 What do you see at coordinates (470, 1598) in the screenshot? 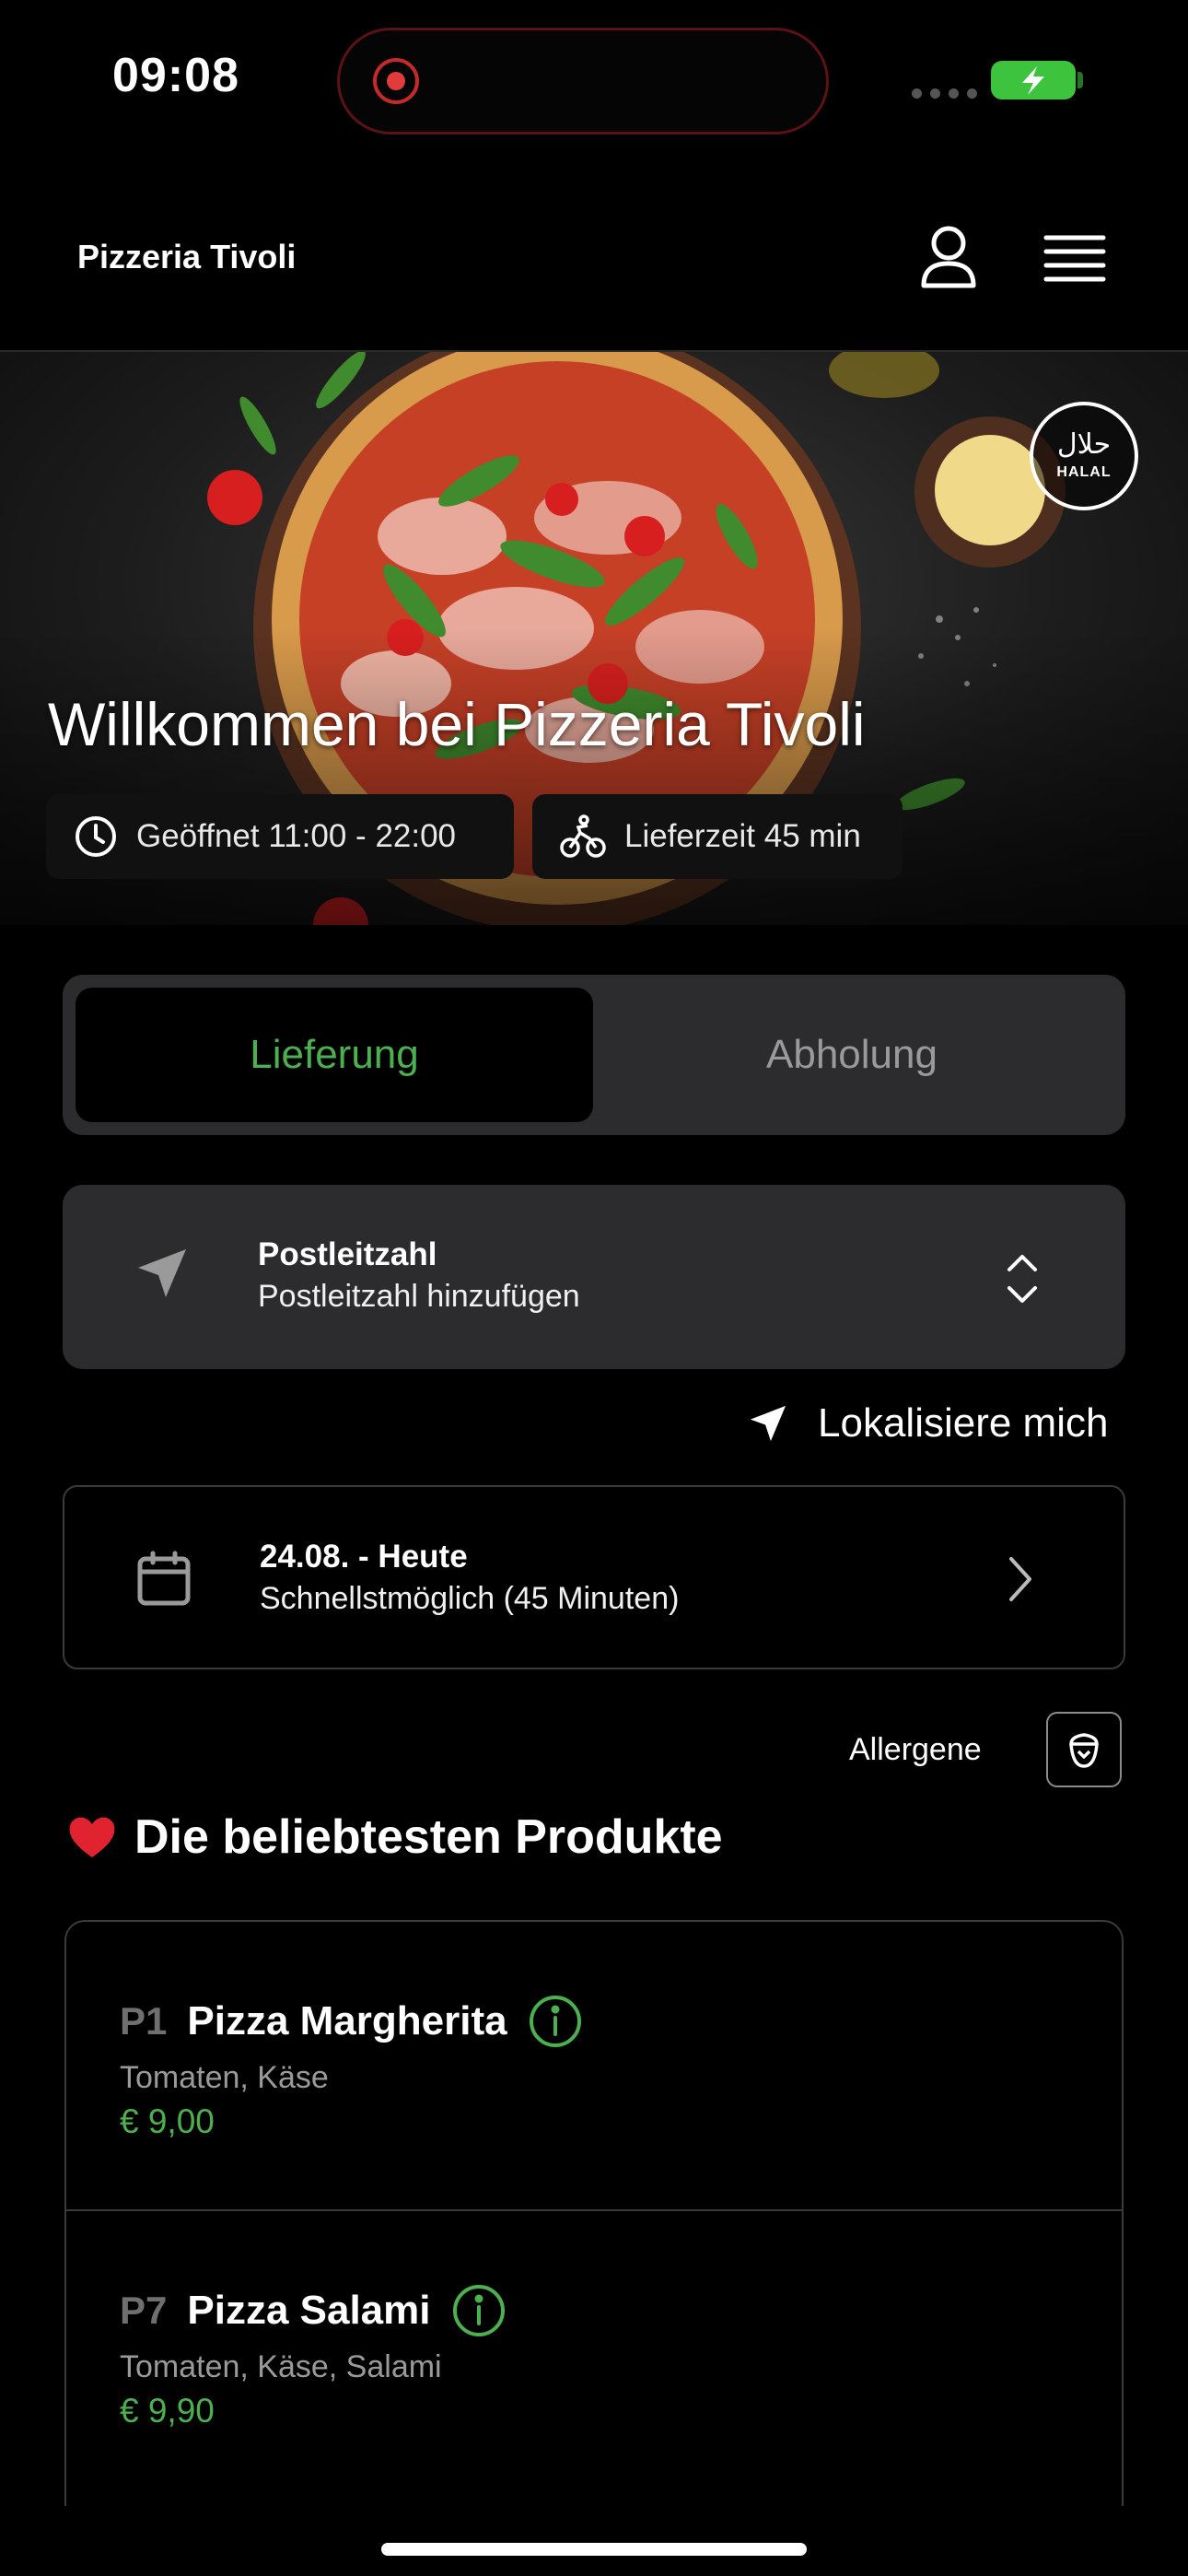
I see `schedule-time: Schnellstmöglich (45 Minuten)` at bounding box center [470, 1598].